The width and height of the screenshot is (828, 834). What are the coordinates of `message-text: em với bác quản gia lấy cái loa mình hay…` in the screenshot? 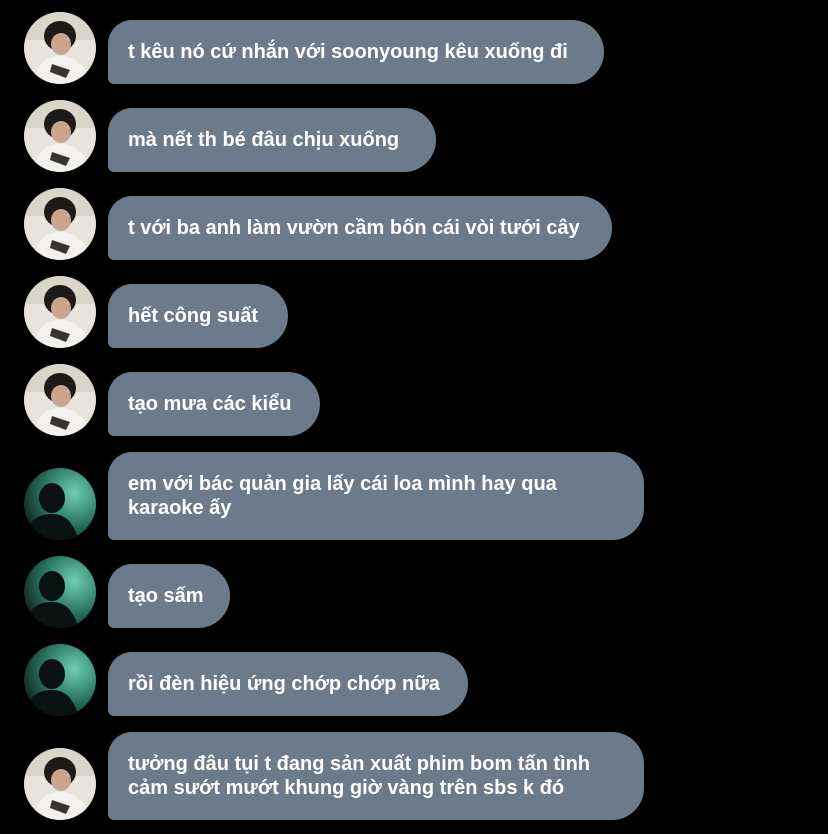 It's located at (342, 496).